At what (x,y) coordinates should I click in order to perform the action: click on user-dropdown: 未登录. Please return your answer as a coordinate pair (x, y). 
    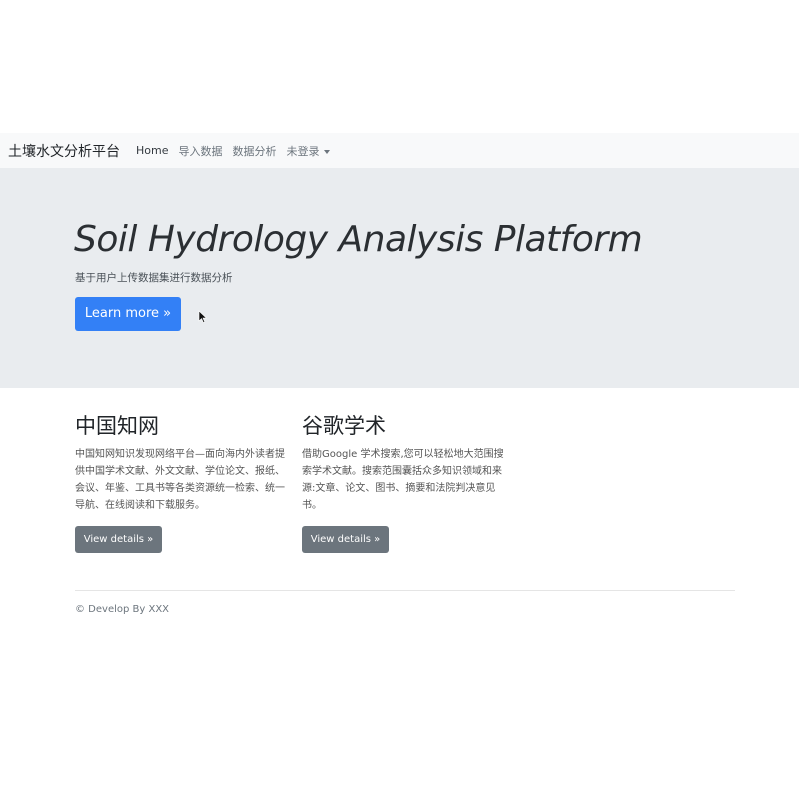
    Looking at the image, I should click on (308, 151).